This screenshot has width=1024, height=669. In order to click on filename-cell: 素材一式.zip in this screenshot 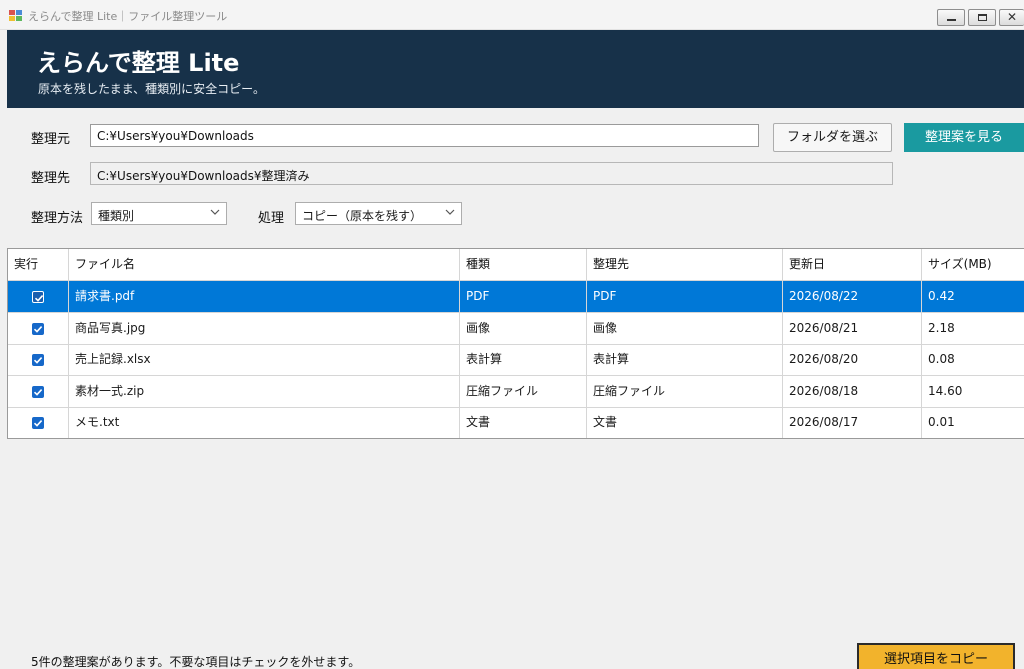, I will do `click(264, 391)`.